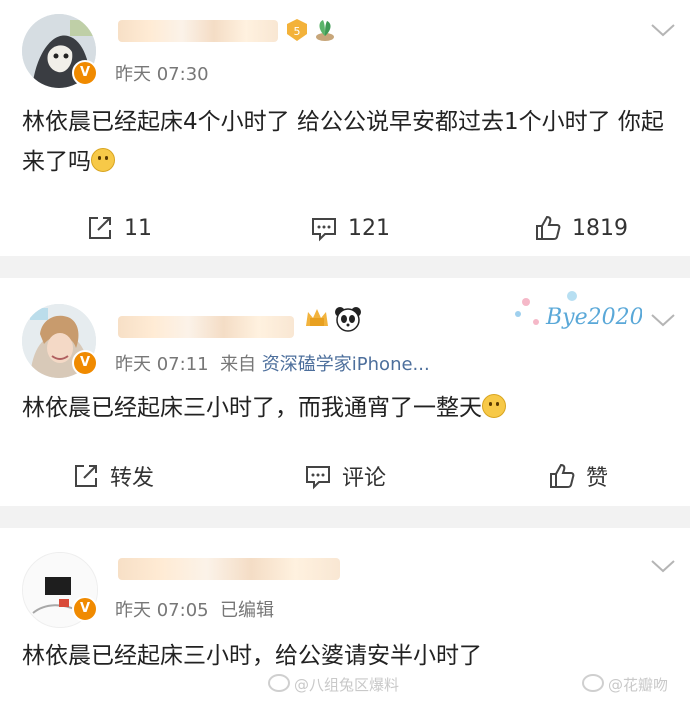  Describe the element at coordinates (364, 478) in the screenshot. I see `comment-label: 评论` at that location.